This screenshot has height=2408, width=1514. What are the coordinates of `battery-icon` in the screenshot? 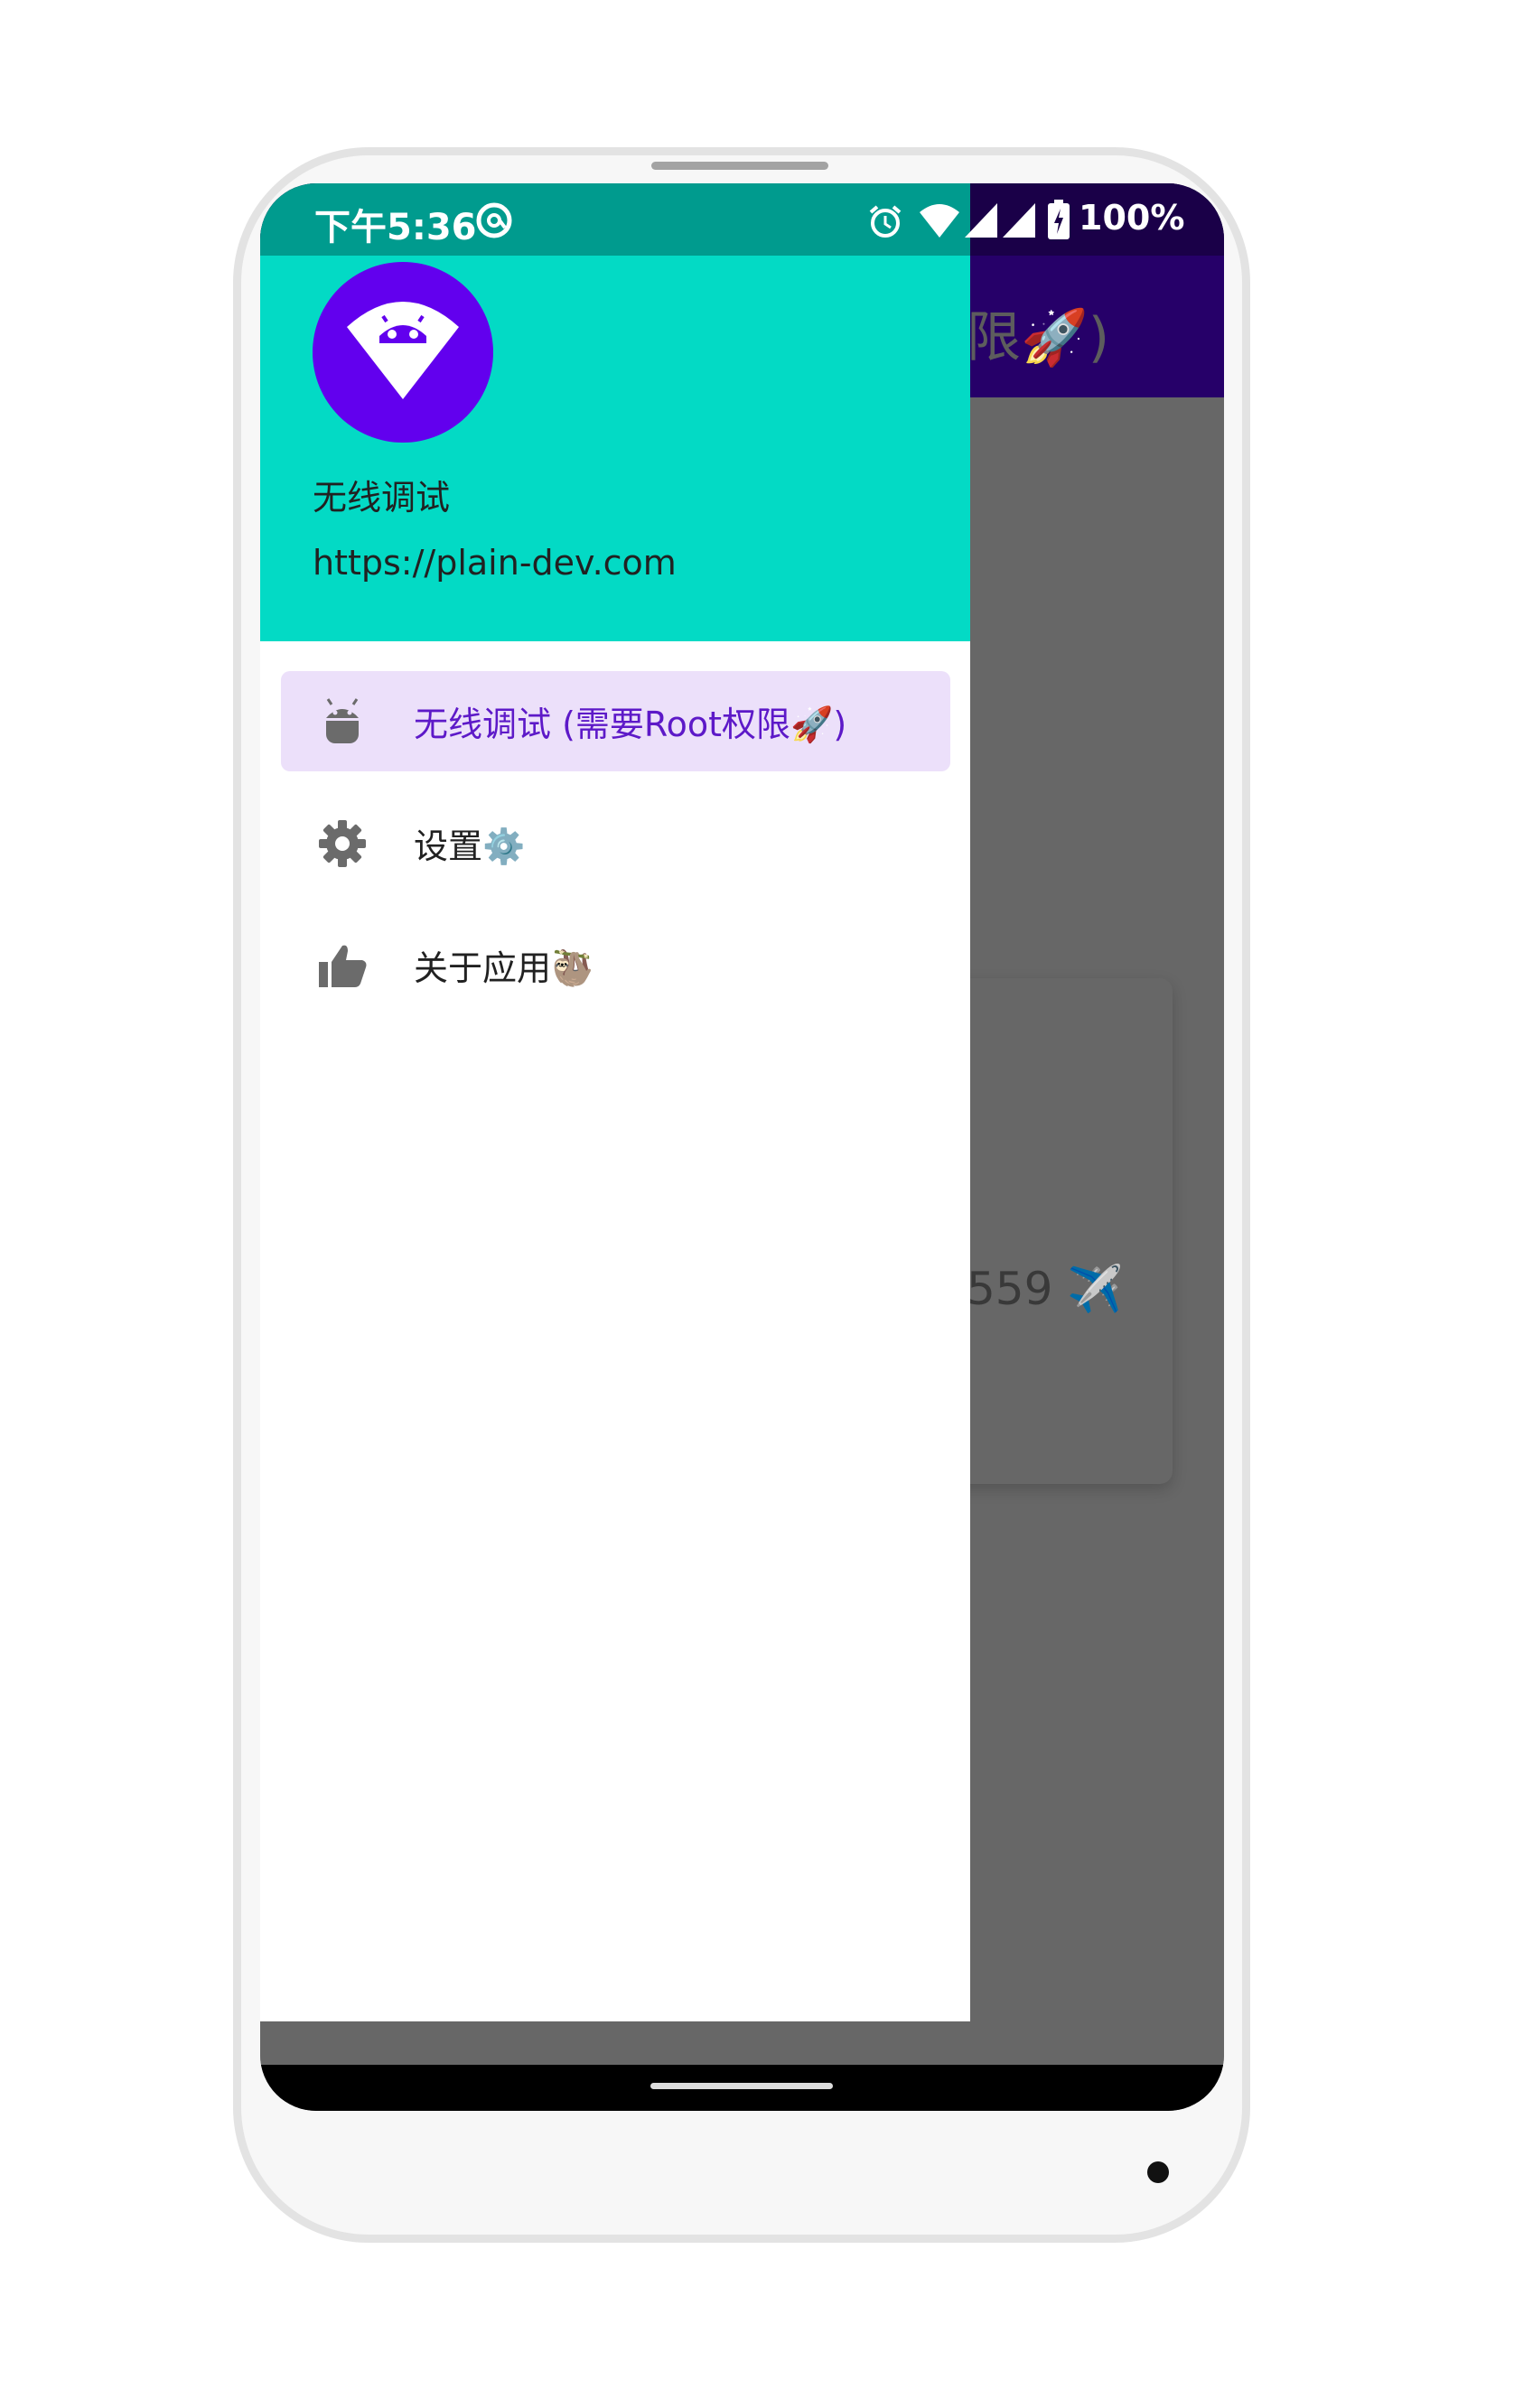 It's located at (1059, 220).